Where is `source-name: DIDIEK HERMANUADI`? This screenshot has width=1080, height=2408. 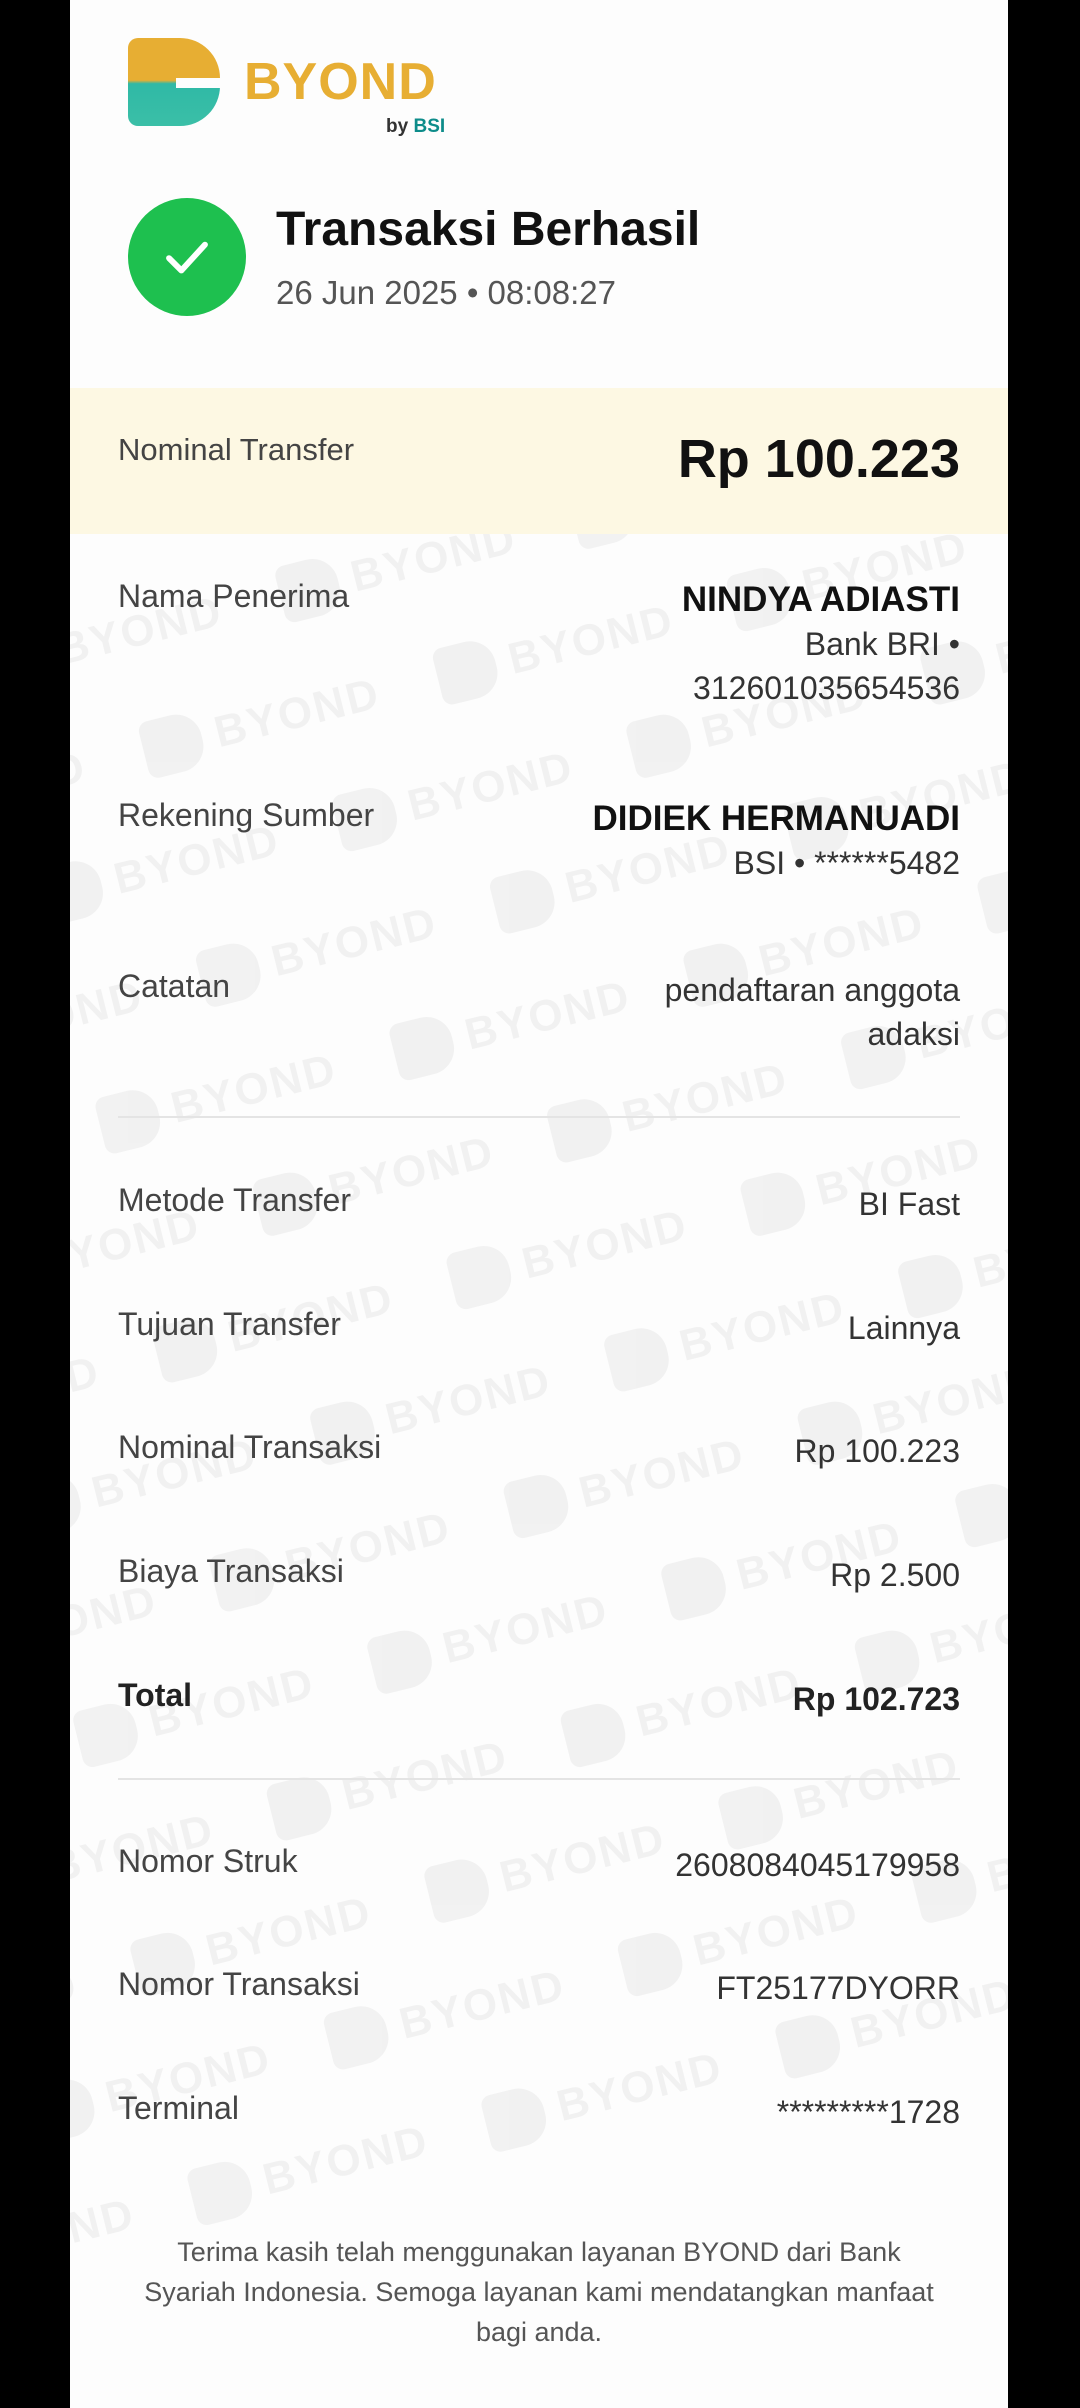 source-name: DIDIEK HERMANUADI is located at coordinates (776, 818).